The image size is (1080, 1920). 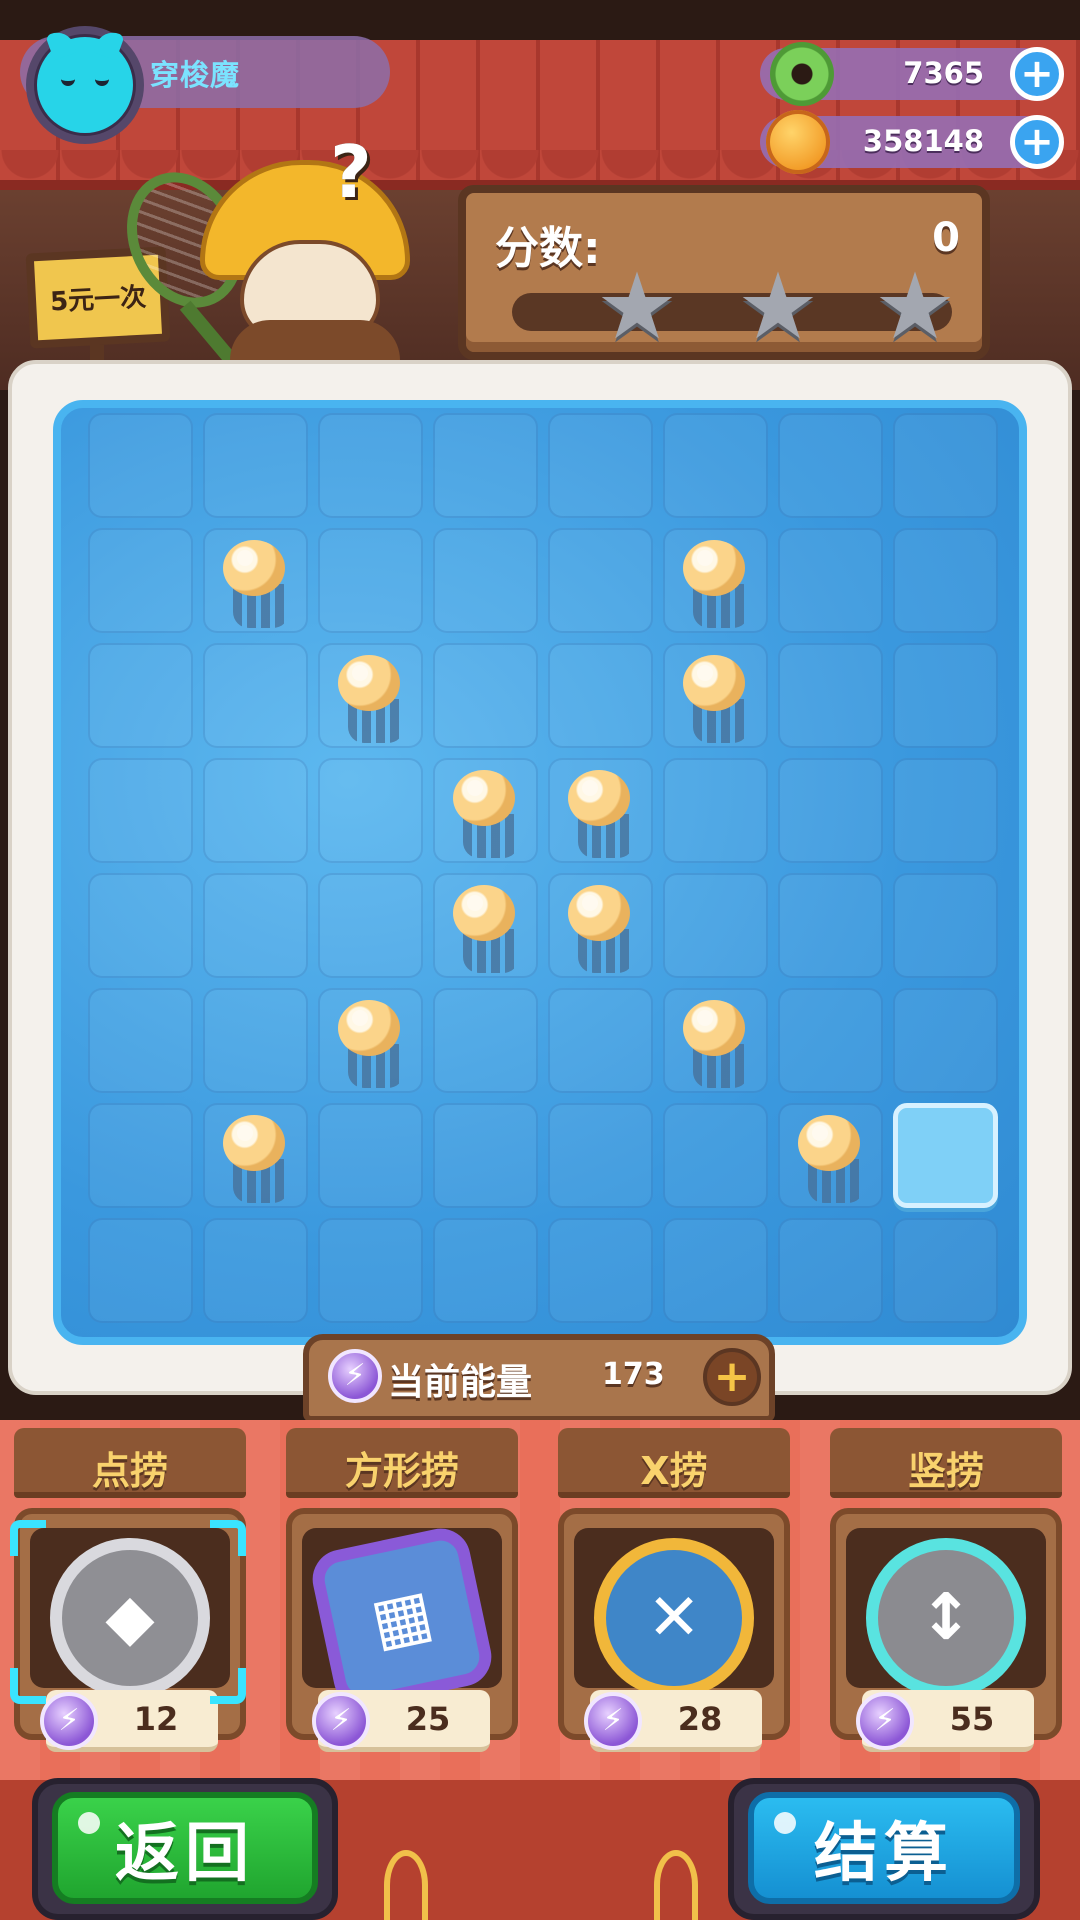 What do you see at coordinates (28, 1686) in the screenshot?
I see `selection-corner-bottom-left` at bounding box center [28, 1686].